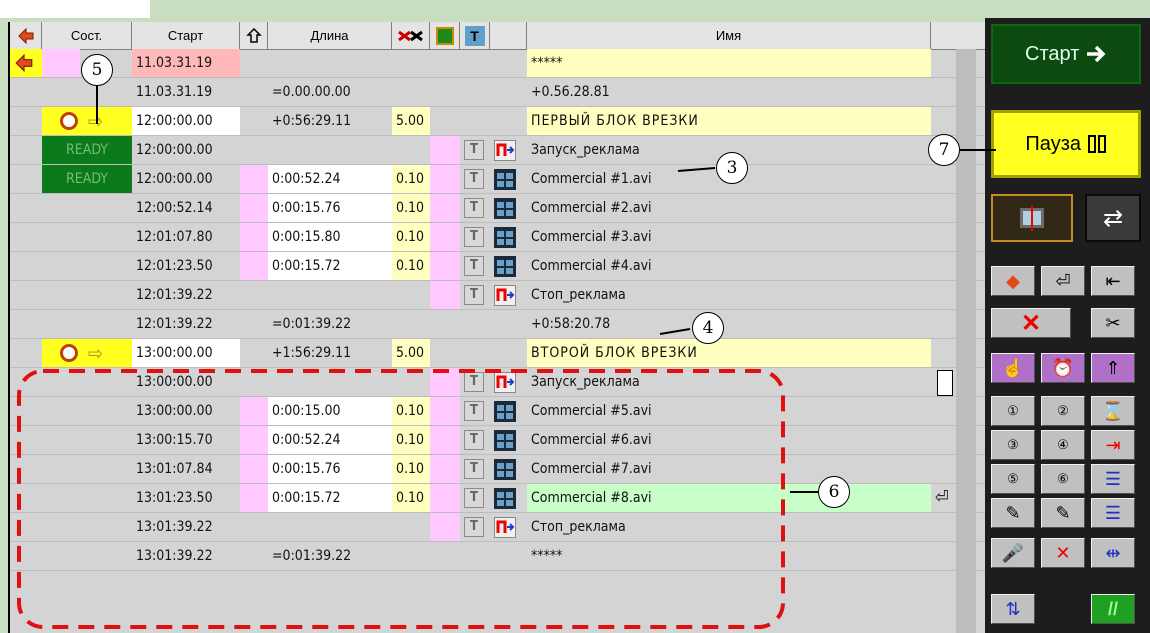 The width and height of the screenshot is (1150, 633). What do you see at coordinates (97, 70) in the screenshot?
I see `callout-5: 5` at bounding box center [97, 70].